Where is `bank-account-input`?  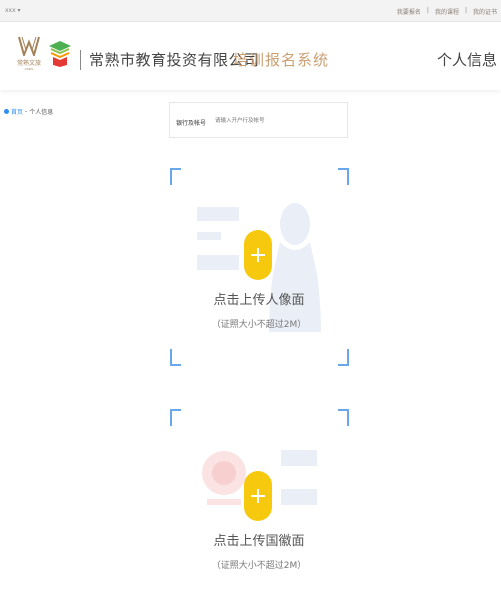
bank-account-input is located at coordinates (275, 121).